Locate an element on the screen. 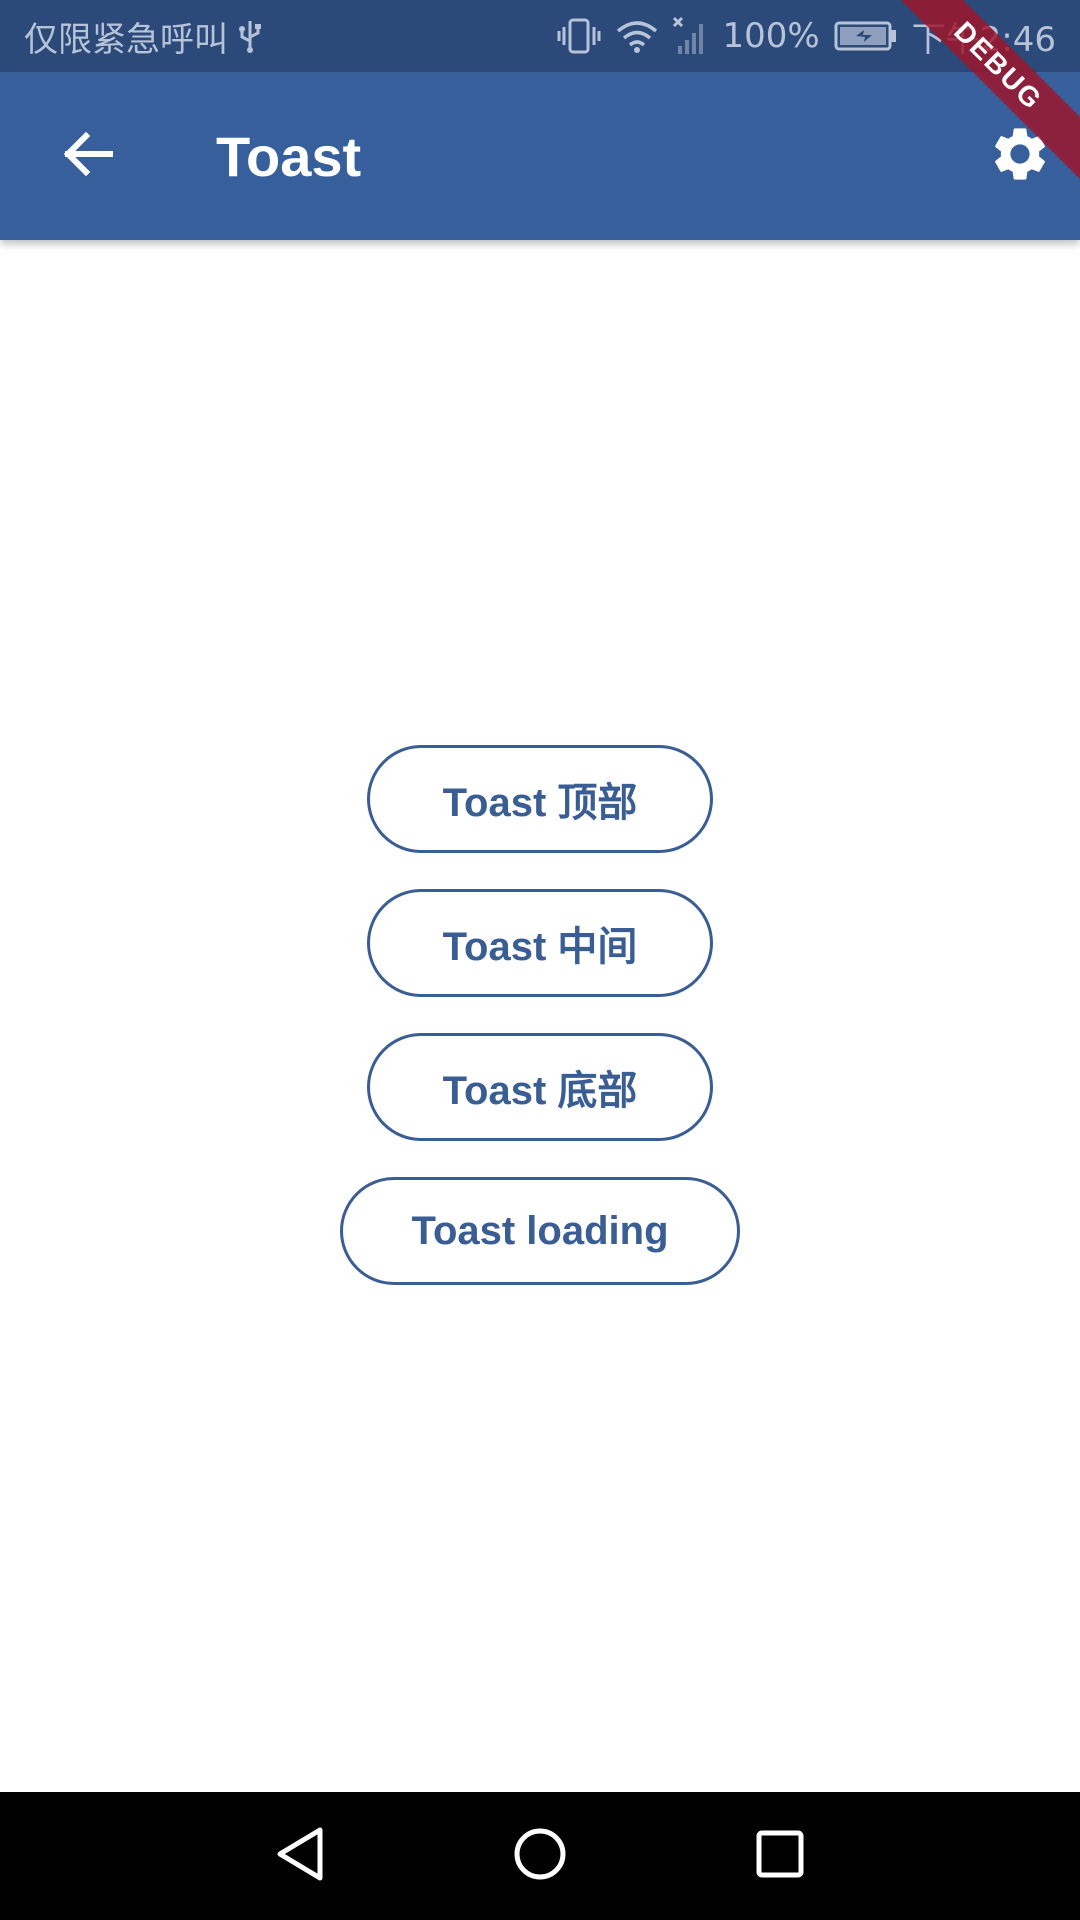 This screenshot has height=1920, width=1080. gear-icon is located at coordinates (1020, 156).